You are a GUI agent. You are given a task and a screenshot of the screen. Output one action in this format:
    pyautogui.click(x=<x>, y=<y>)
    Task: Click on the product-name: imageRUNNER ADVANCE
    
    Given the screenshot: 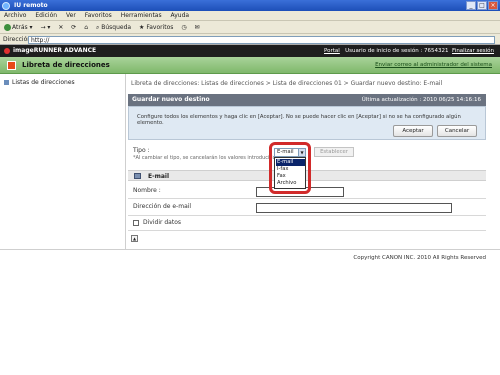 What is the action you would take?
    pyautogui.click(x=55, y=50)
    